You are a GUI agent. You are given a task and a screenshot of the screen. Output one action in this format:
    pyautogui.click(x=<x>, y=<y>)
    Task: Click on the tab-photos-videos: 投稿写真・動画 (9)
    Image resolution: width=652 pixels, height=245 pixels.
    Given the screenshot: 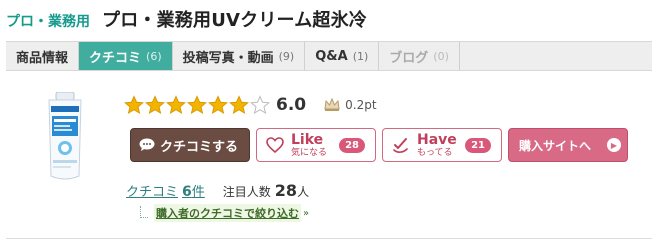 What is the action you would take?
    pyautogui.click(x=239, y=56)
    